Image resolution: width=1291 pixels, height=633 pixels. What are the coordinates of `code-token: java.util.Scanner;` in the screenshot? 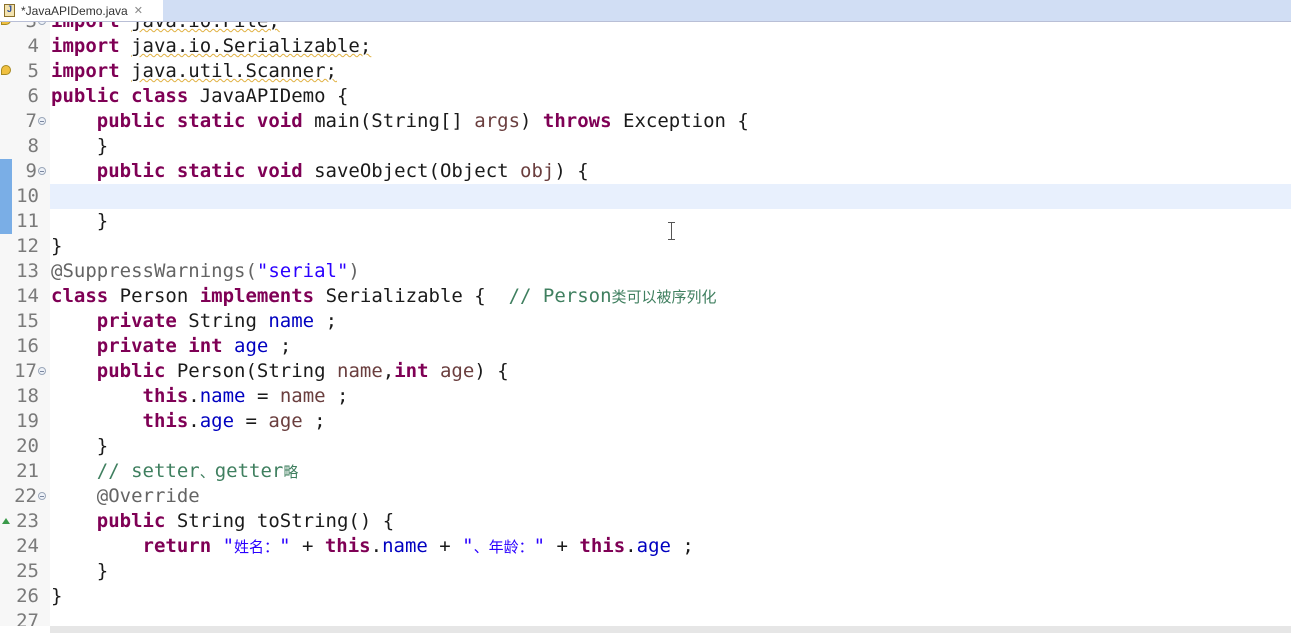 It's located at (234, 71).